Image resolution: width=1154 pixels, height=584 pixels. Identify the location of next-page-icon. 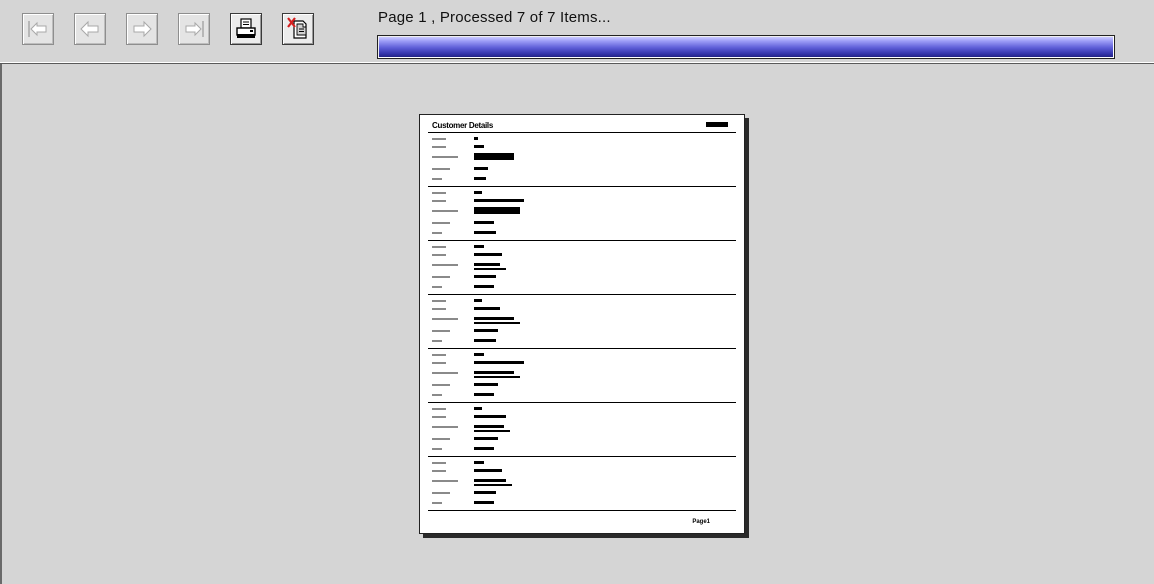
(142, 29).